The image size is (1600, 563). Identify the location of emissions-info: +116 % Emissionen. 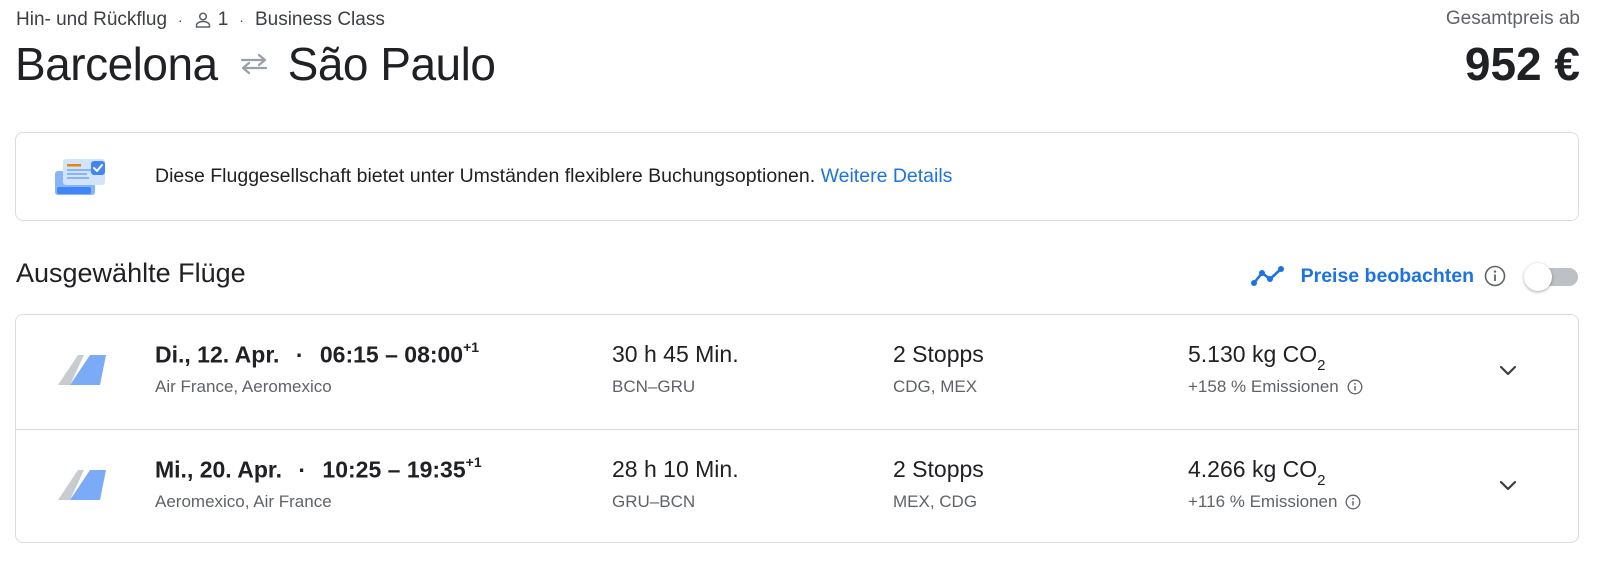
(1274, 502).